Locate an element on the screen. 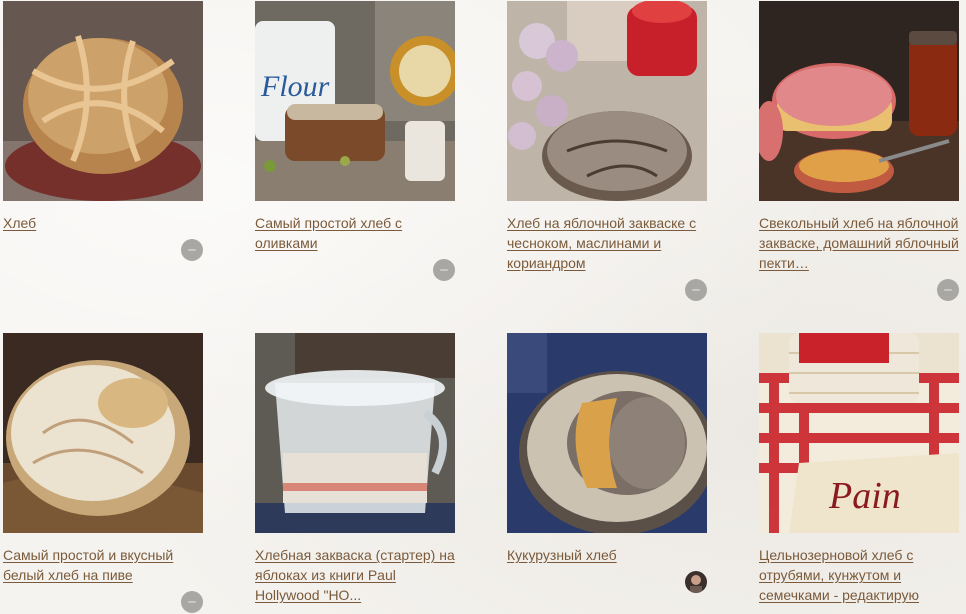 This screenshot has height=614, width=966. corn-bread-in-basket-photo is located at coordinates (607, 433).